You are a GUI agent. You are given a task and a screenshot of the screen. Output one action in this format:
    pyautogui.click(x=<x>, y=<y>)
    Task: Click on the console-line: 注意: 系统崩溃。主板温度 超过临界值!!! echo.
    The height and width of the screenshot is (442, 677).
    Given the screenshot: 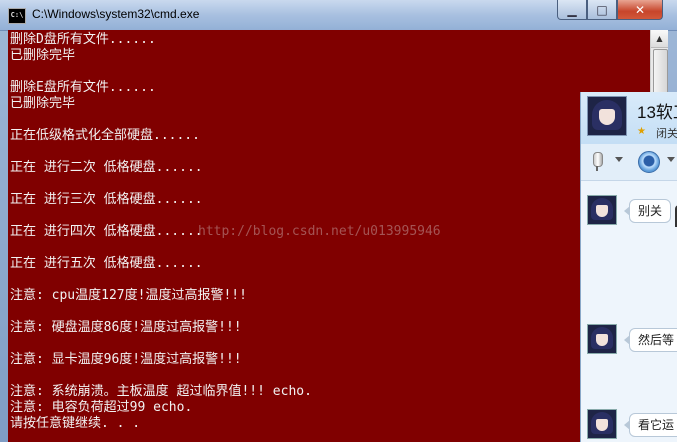 What is the action you would take?
    pyautogui.click(x=161, y=391)
    